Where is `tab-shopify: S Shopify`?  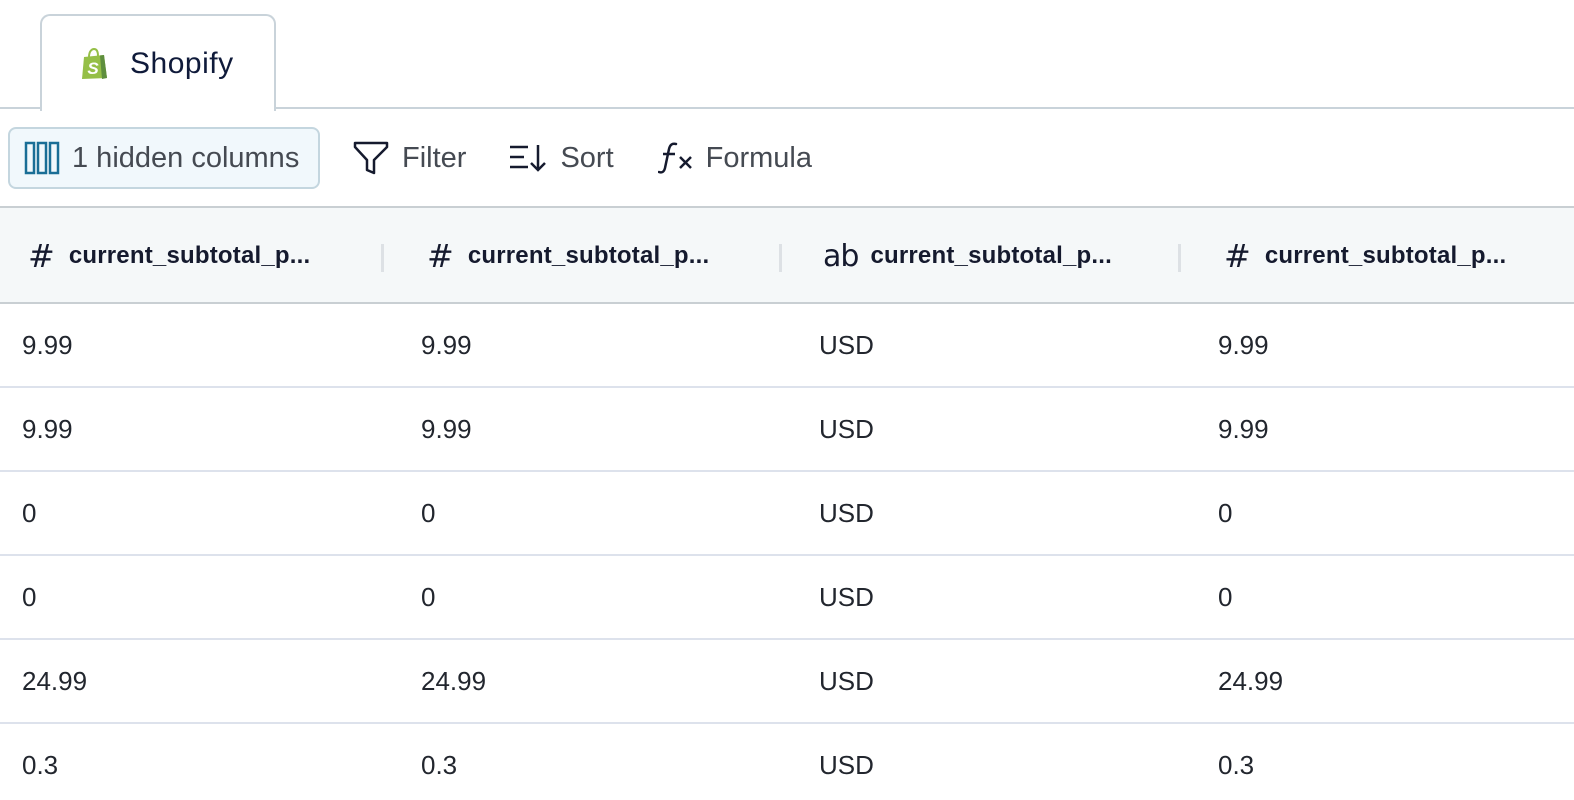
tab-shopify: S Shopify is located at coordinates (158, 62).